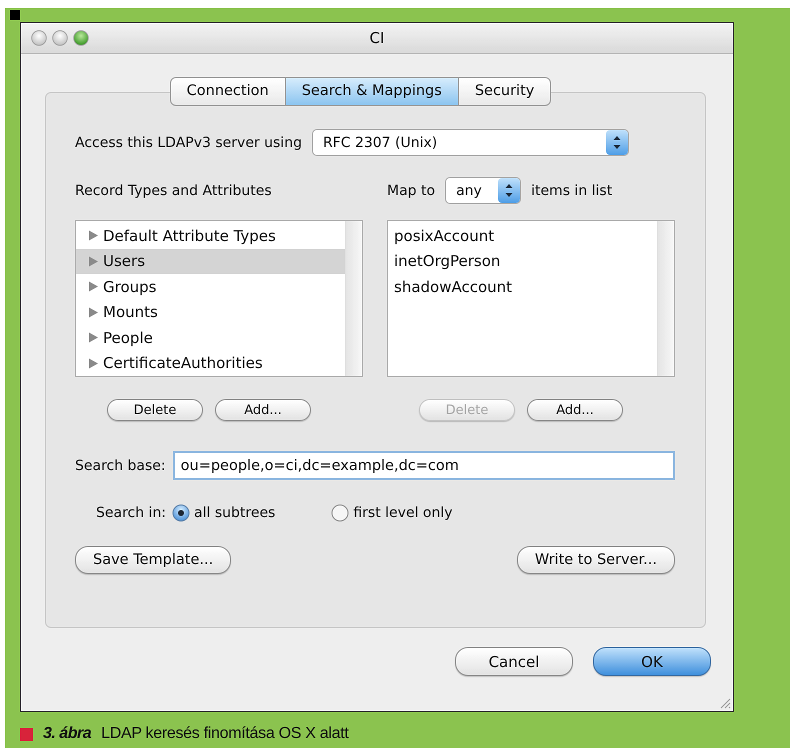 Image resolution: width=790 pixels, height=748 pixels. I want to click on list-row: Default Attribute Types, so click(210, 235).